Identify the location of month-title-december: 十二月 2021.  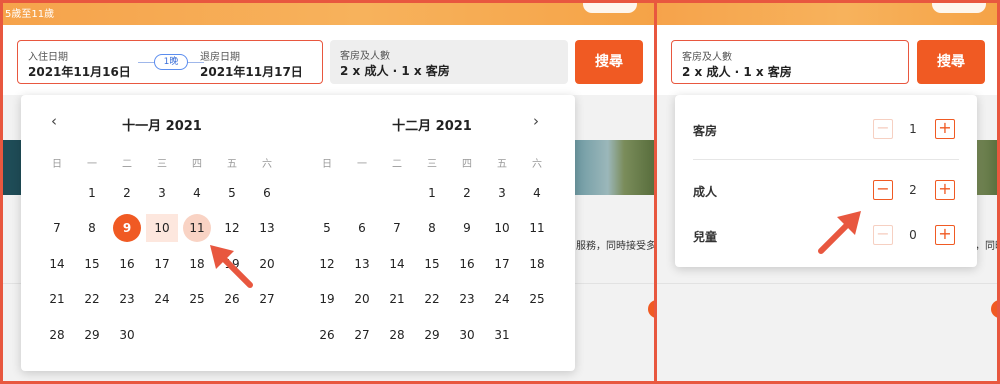
(432, 126).